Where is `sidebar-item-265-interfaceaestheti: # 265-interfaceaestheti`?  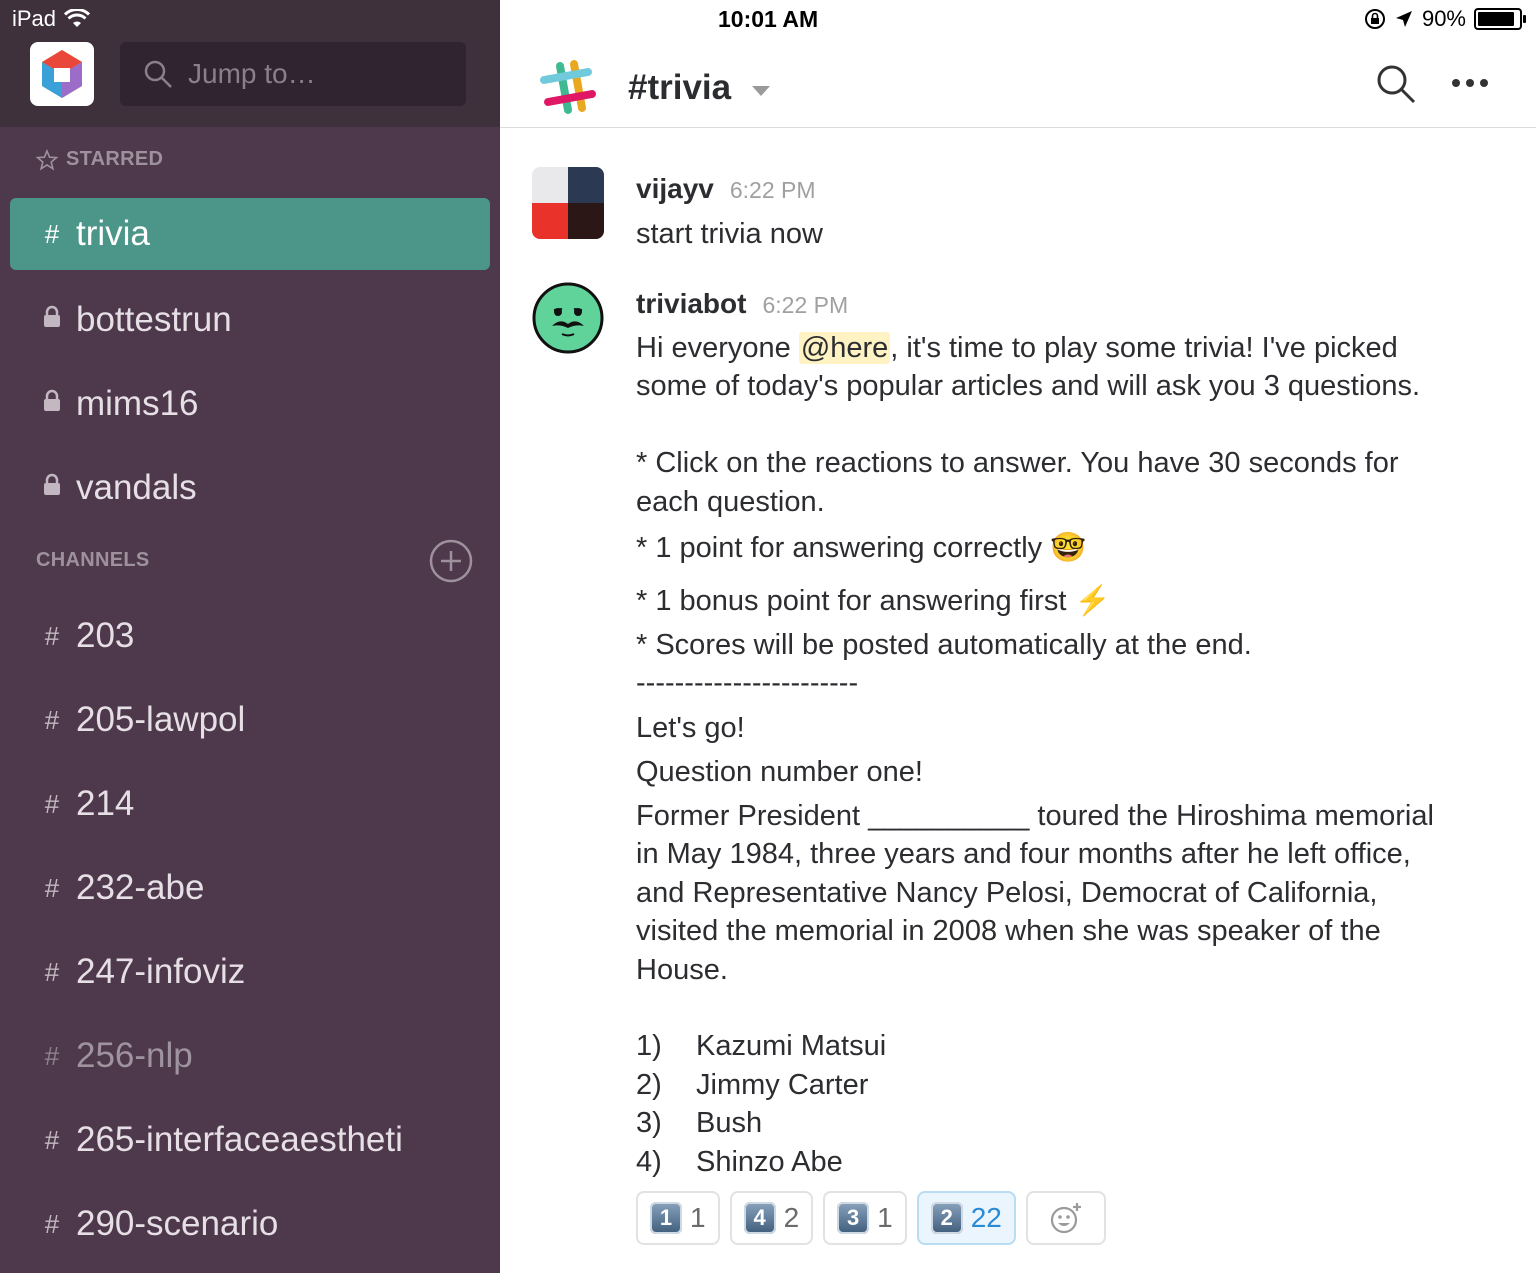
sidebar-item-265-interfaceaestheti: # 265-interfaceaestheti is located at coordinates (250, 1140).